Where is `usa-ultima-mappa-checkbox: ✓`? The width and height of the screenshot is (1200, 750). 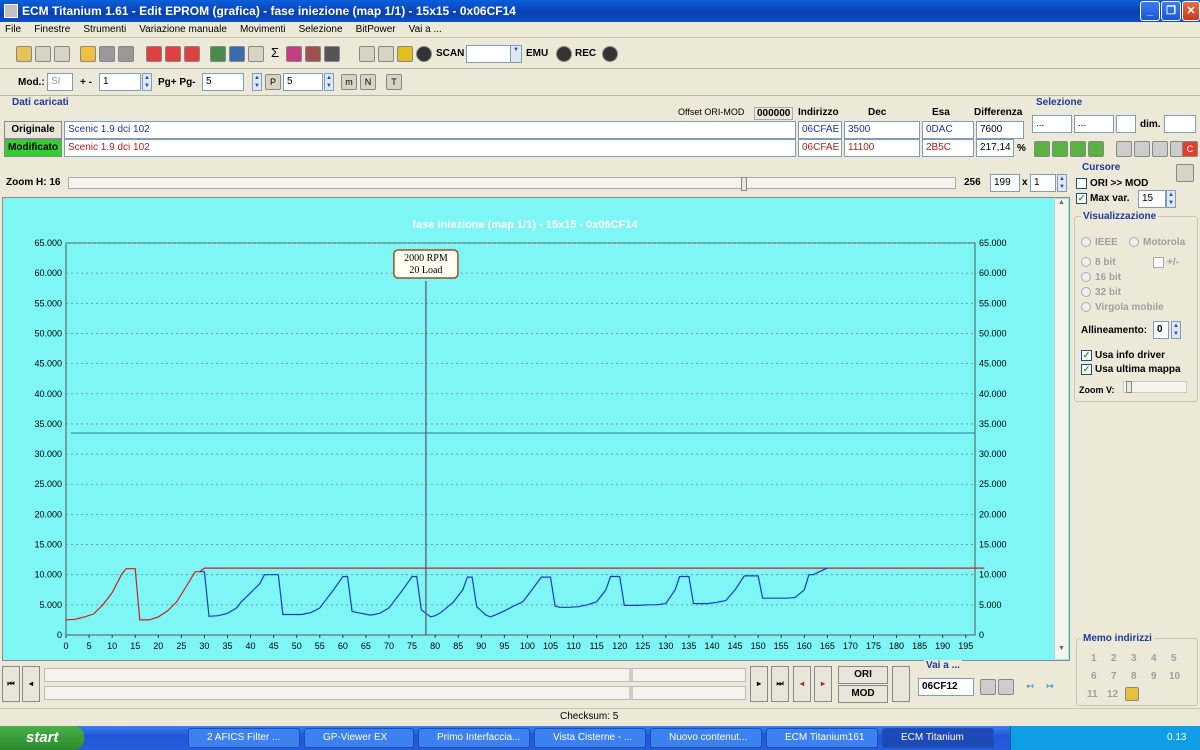
usa-ultima-mappa-checkbox: ✓ is located at coordinates (1086, 369).